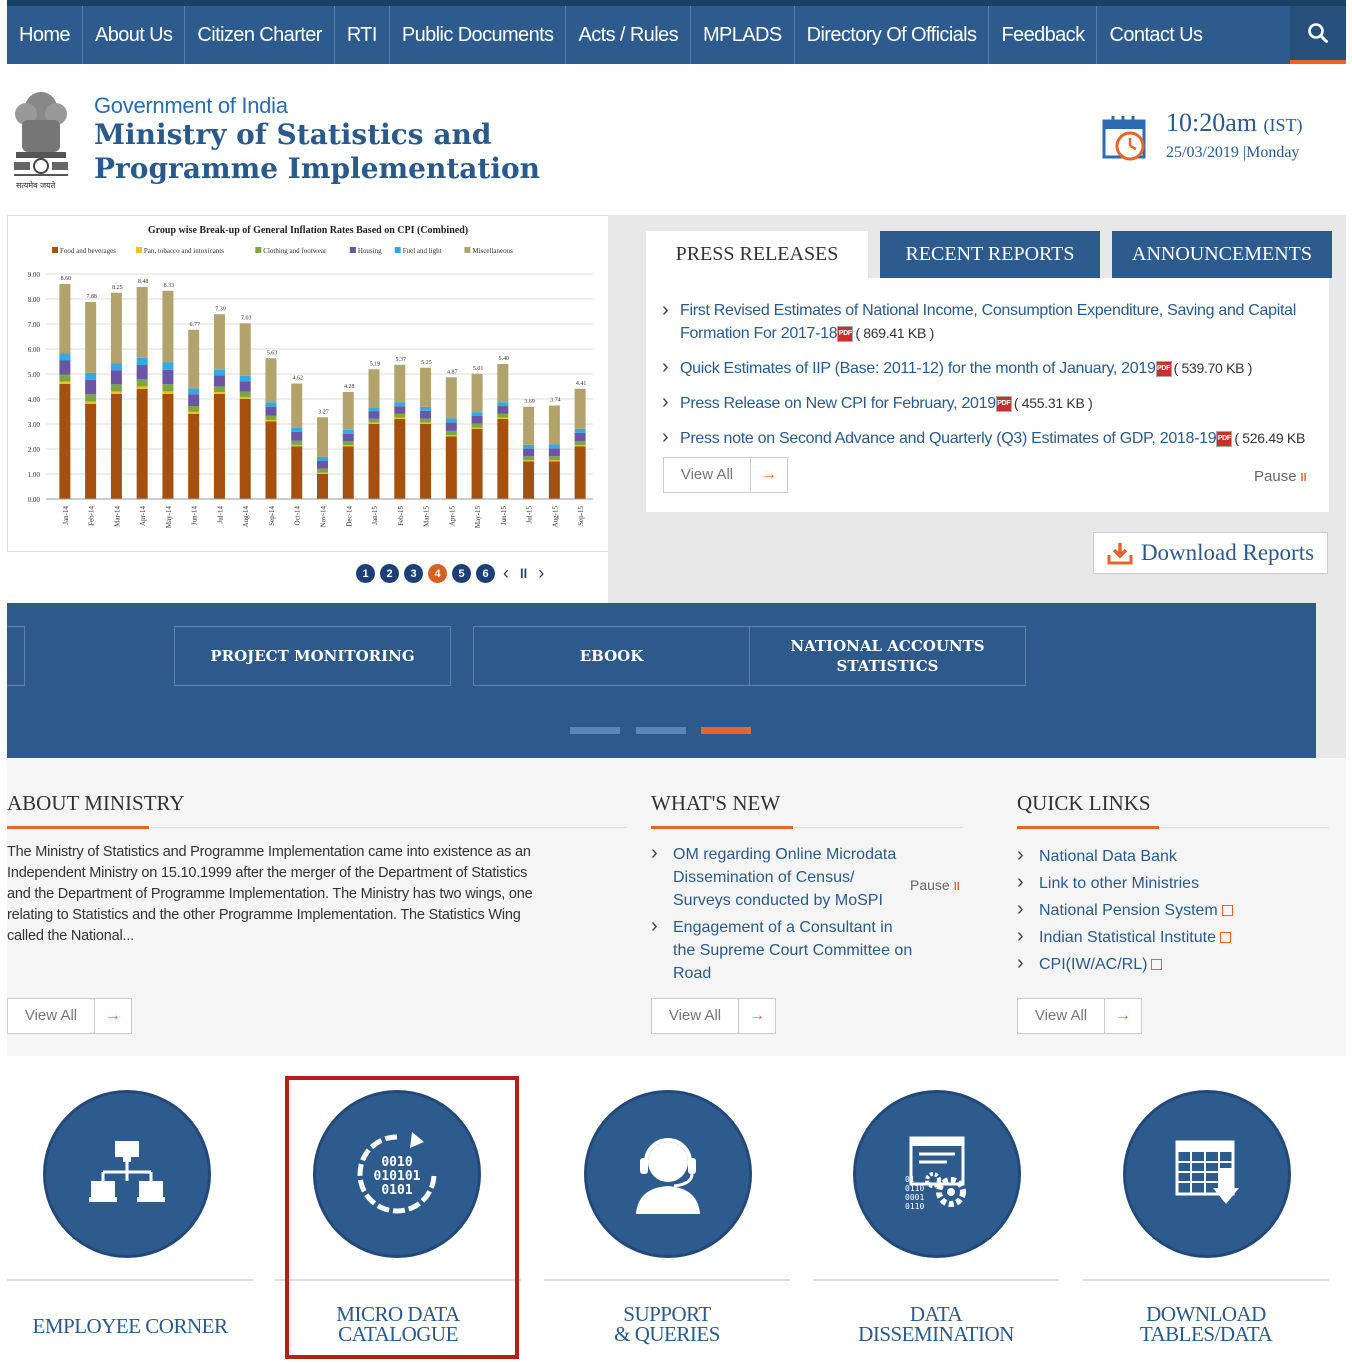  I want to click on x-tick-label: Oct-14, so click(298, 516).